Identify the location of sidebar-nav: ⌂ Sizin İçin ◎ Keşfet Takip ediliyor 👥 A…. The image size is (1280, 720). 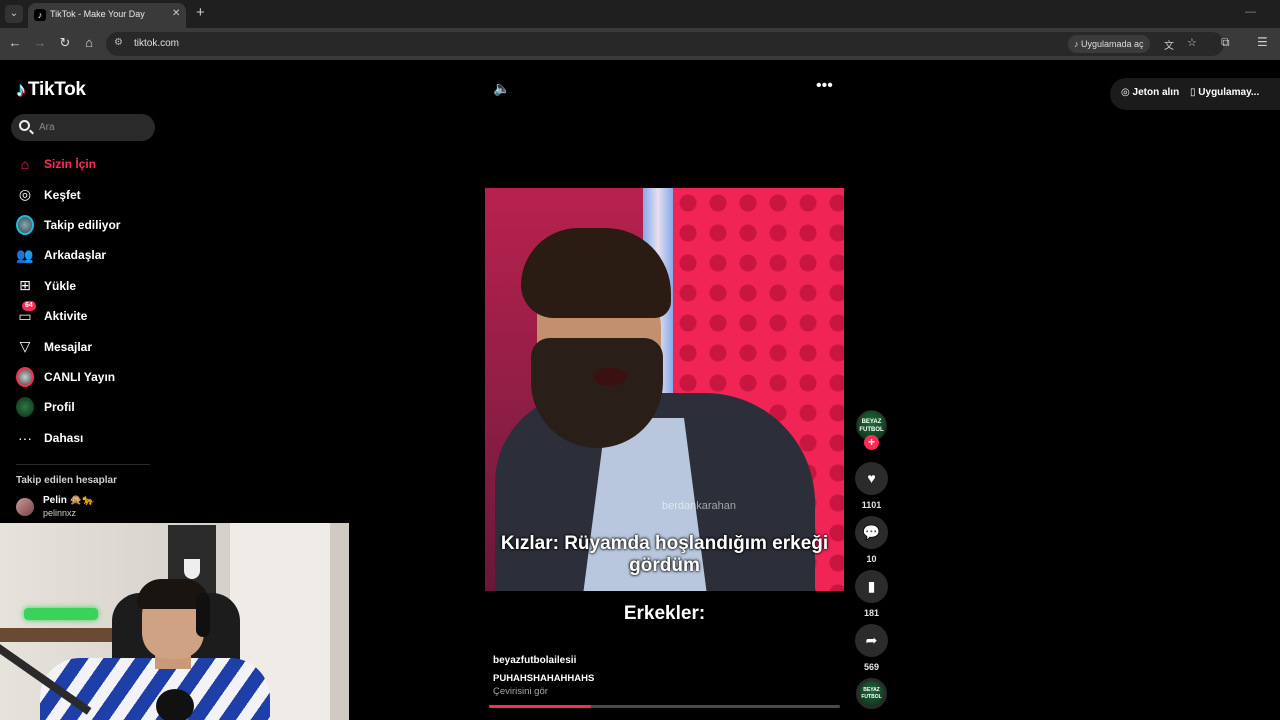
(100, 301).